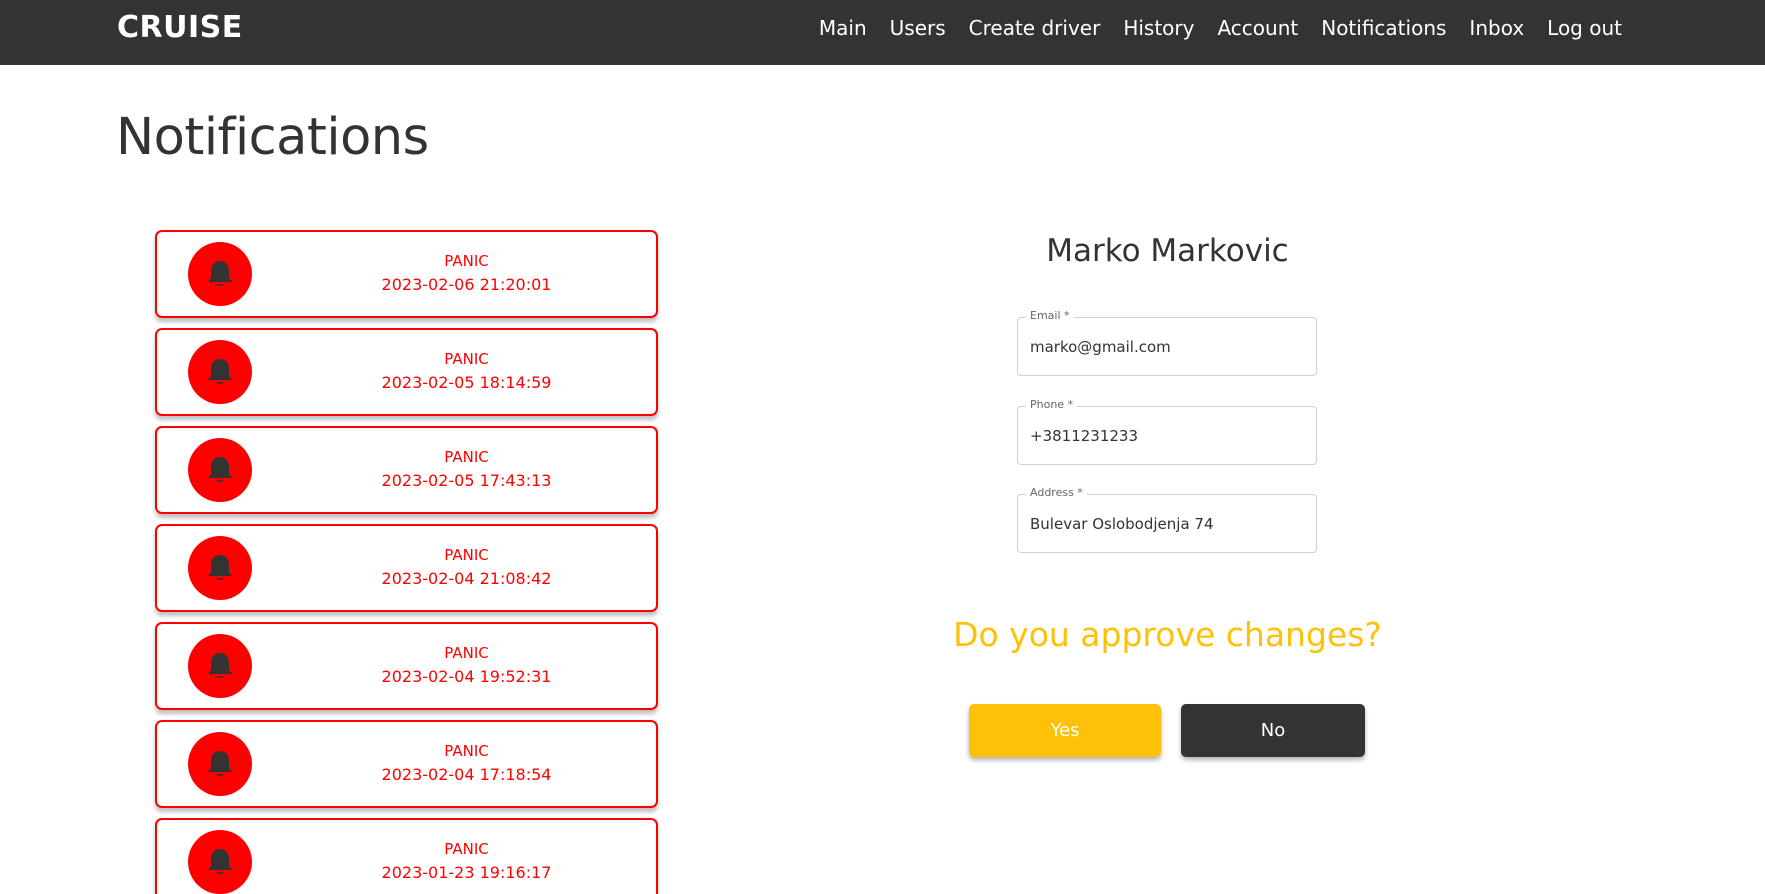 The image size is (1765, 894). What do you see at coordinates (1496, 28) in the screenshot?
I see `nav-link-inbox: Inbox` at bounding box center [1496, 28].